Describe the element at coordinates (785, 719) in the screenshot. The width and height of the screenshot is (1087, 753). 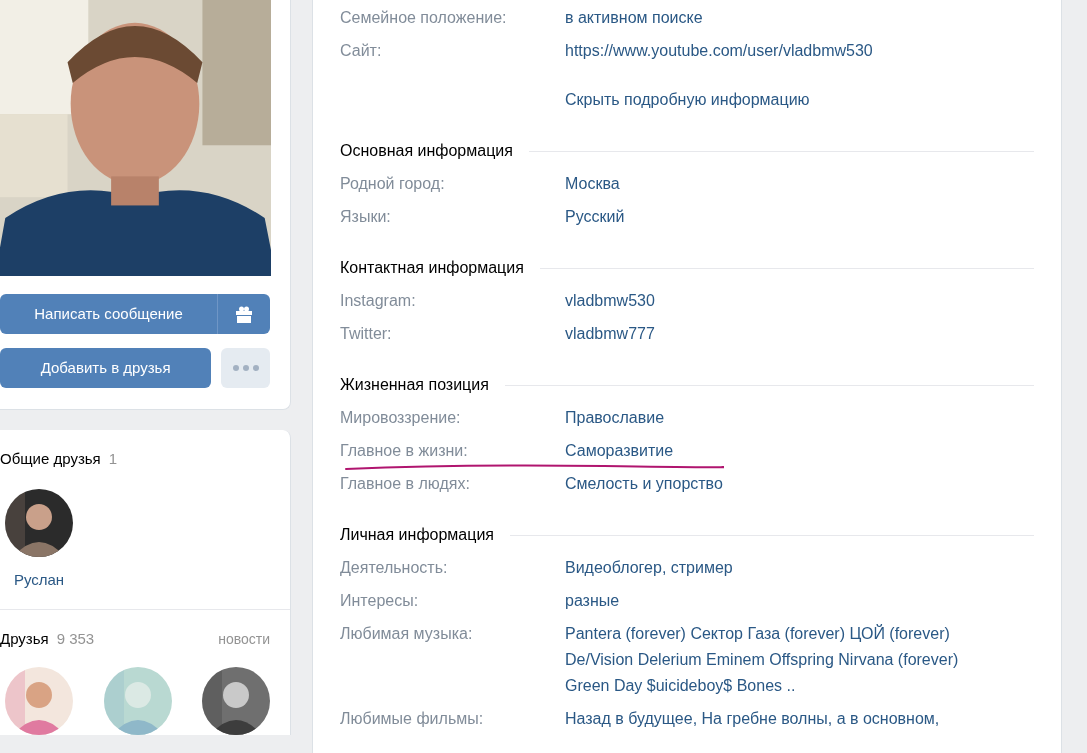
I see `info-value: Назад в будущее, На гребне волны, а в основном,` at that location.